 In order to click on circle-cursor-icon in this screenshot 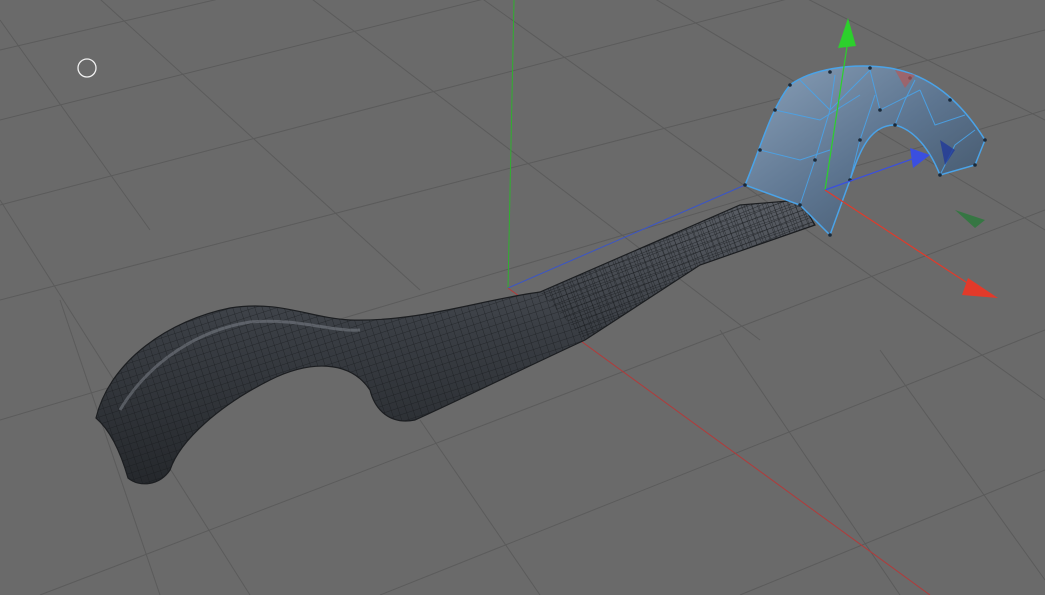, I will do `click(87, 68)`.